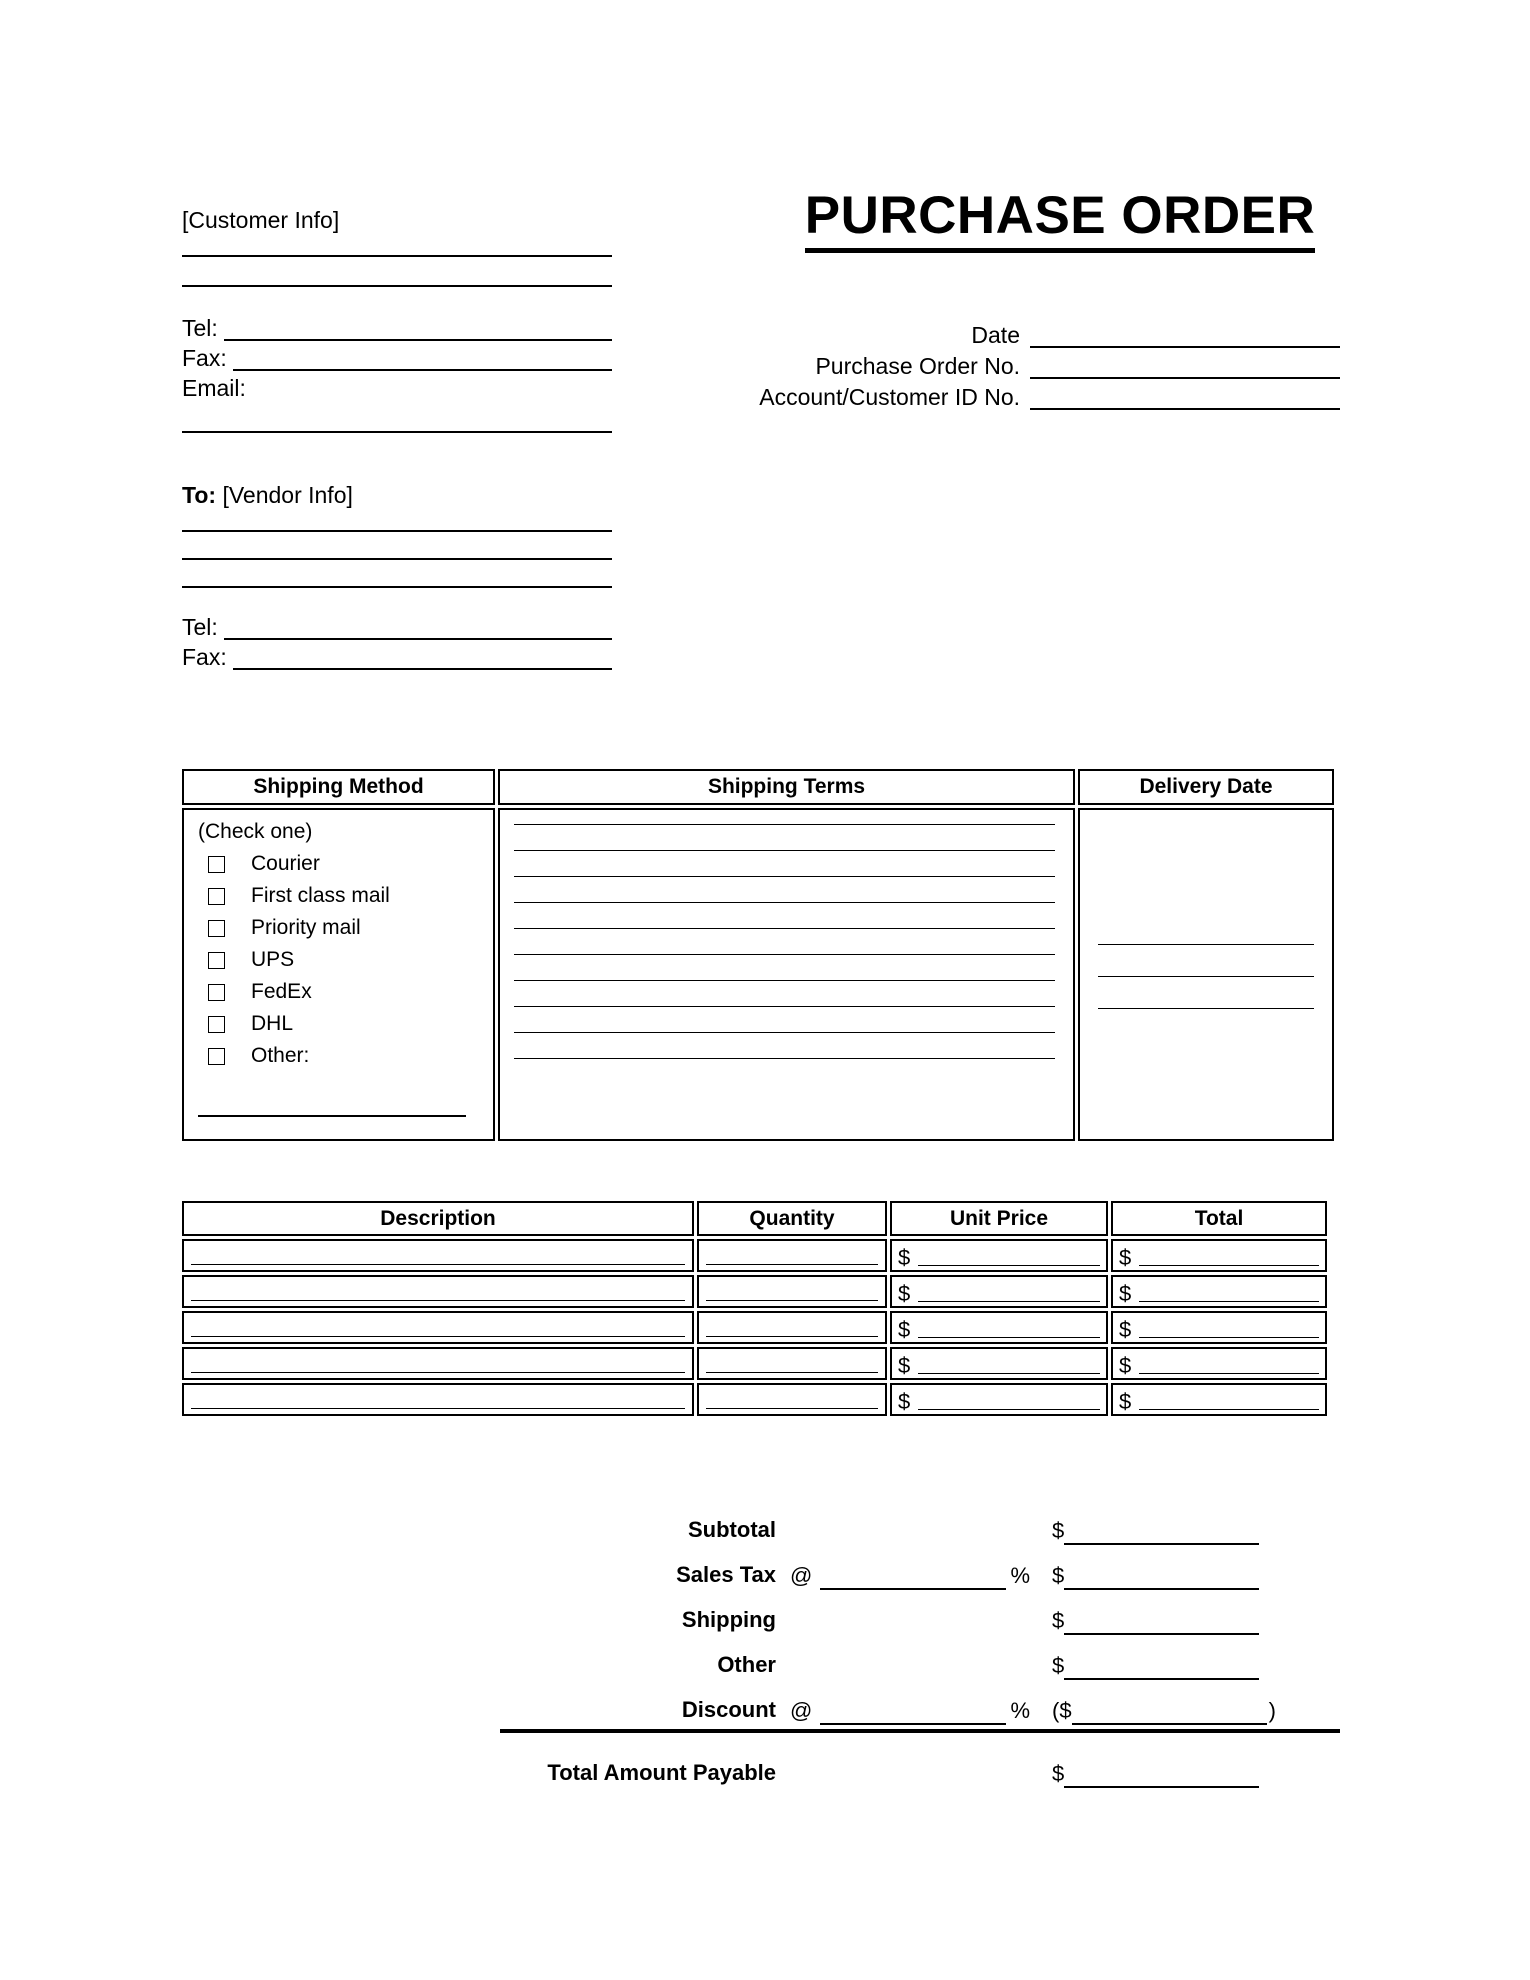 The width and height of the screenshot is (1530, 1980). I want to click on shipping-option-ups: UPS, so click(345, 960).